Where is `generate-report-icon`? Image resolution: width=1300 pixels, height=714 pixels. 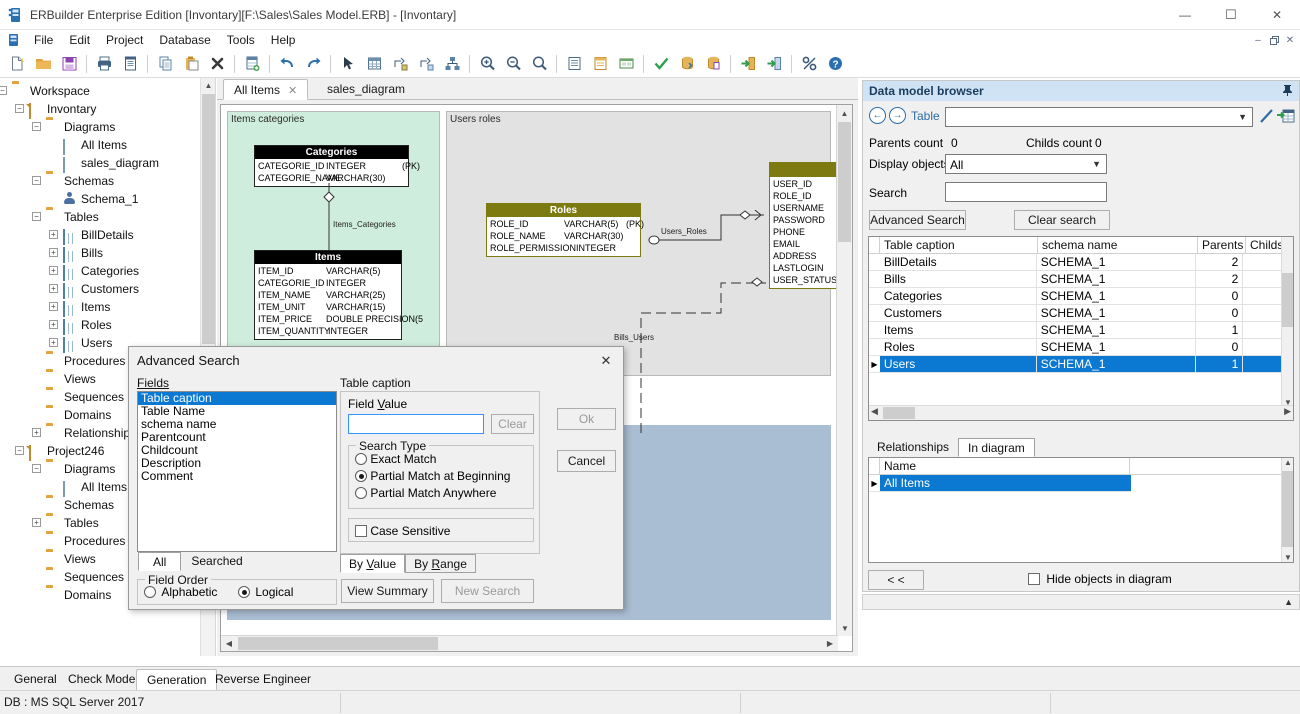 generate-report-icon is located at coordinates (713, 64).